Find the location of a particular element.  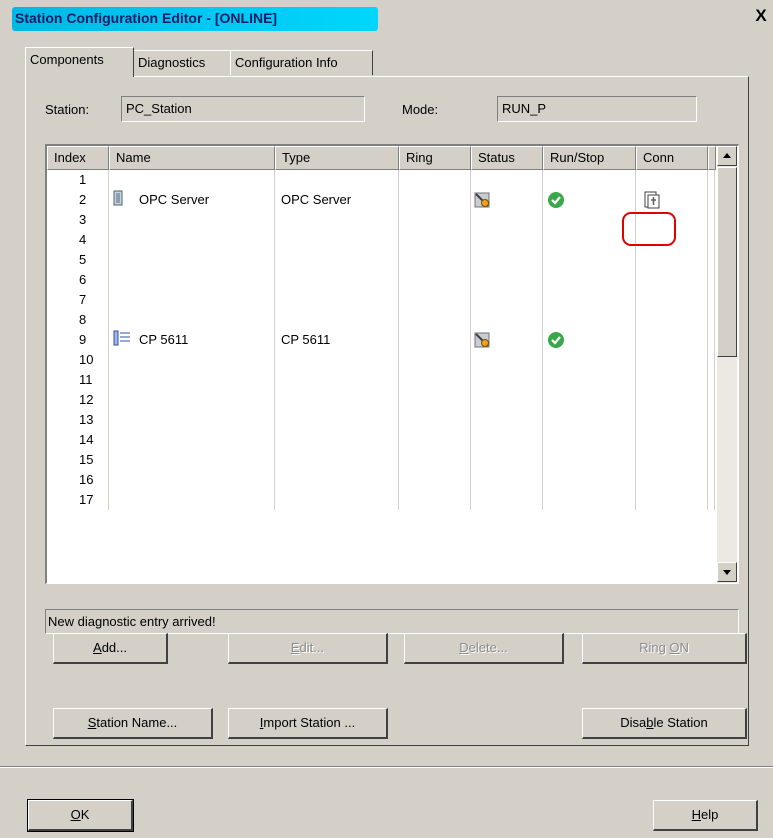

highlight-ring is located at coordinates (649, 229).